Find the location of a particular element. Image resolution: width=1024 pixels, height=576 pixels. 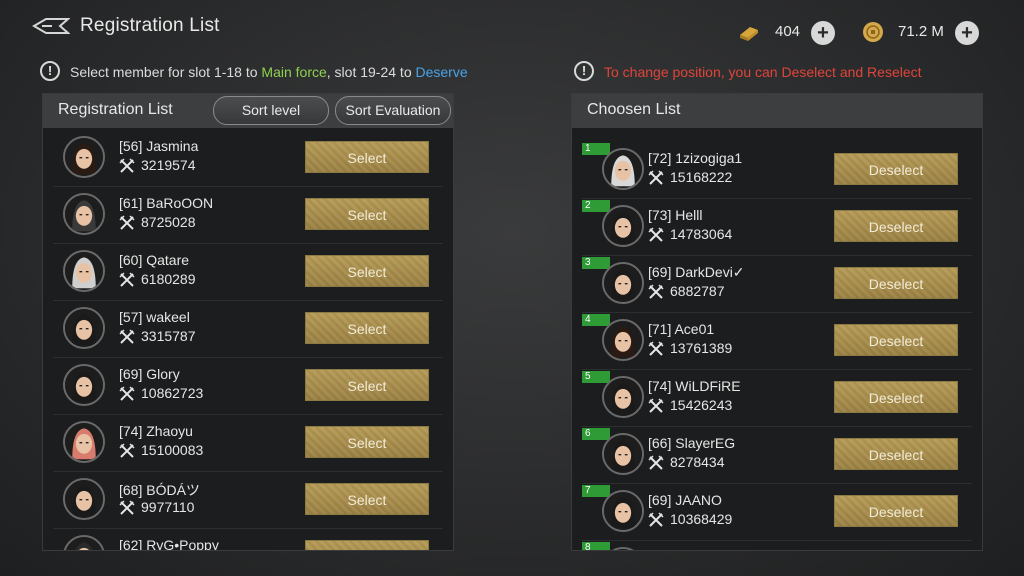

registration-row: [60] Qatare 6180289 Select is located at coordinates (248, 273).